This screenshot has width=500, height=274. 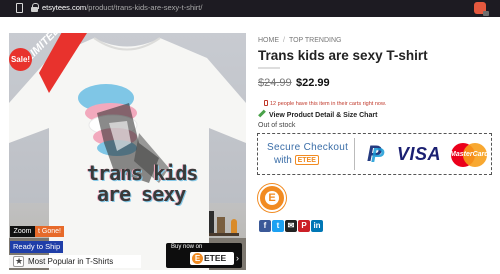 What do you see at coordinates (71, 261) in the screenshot?
I see `most-popular-label: Most Popular in T-Shirts` at bounding box center [71, 261].